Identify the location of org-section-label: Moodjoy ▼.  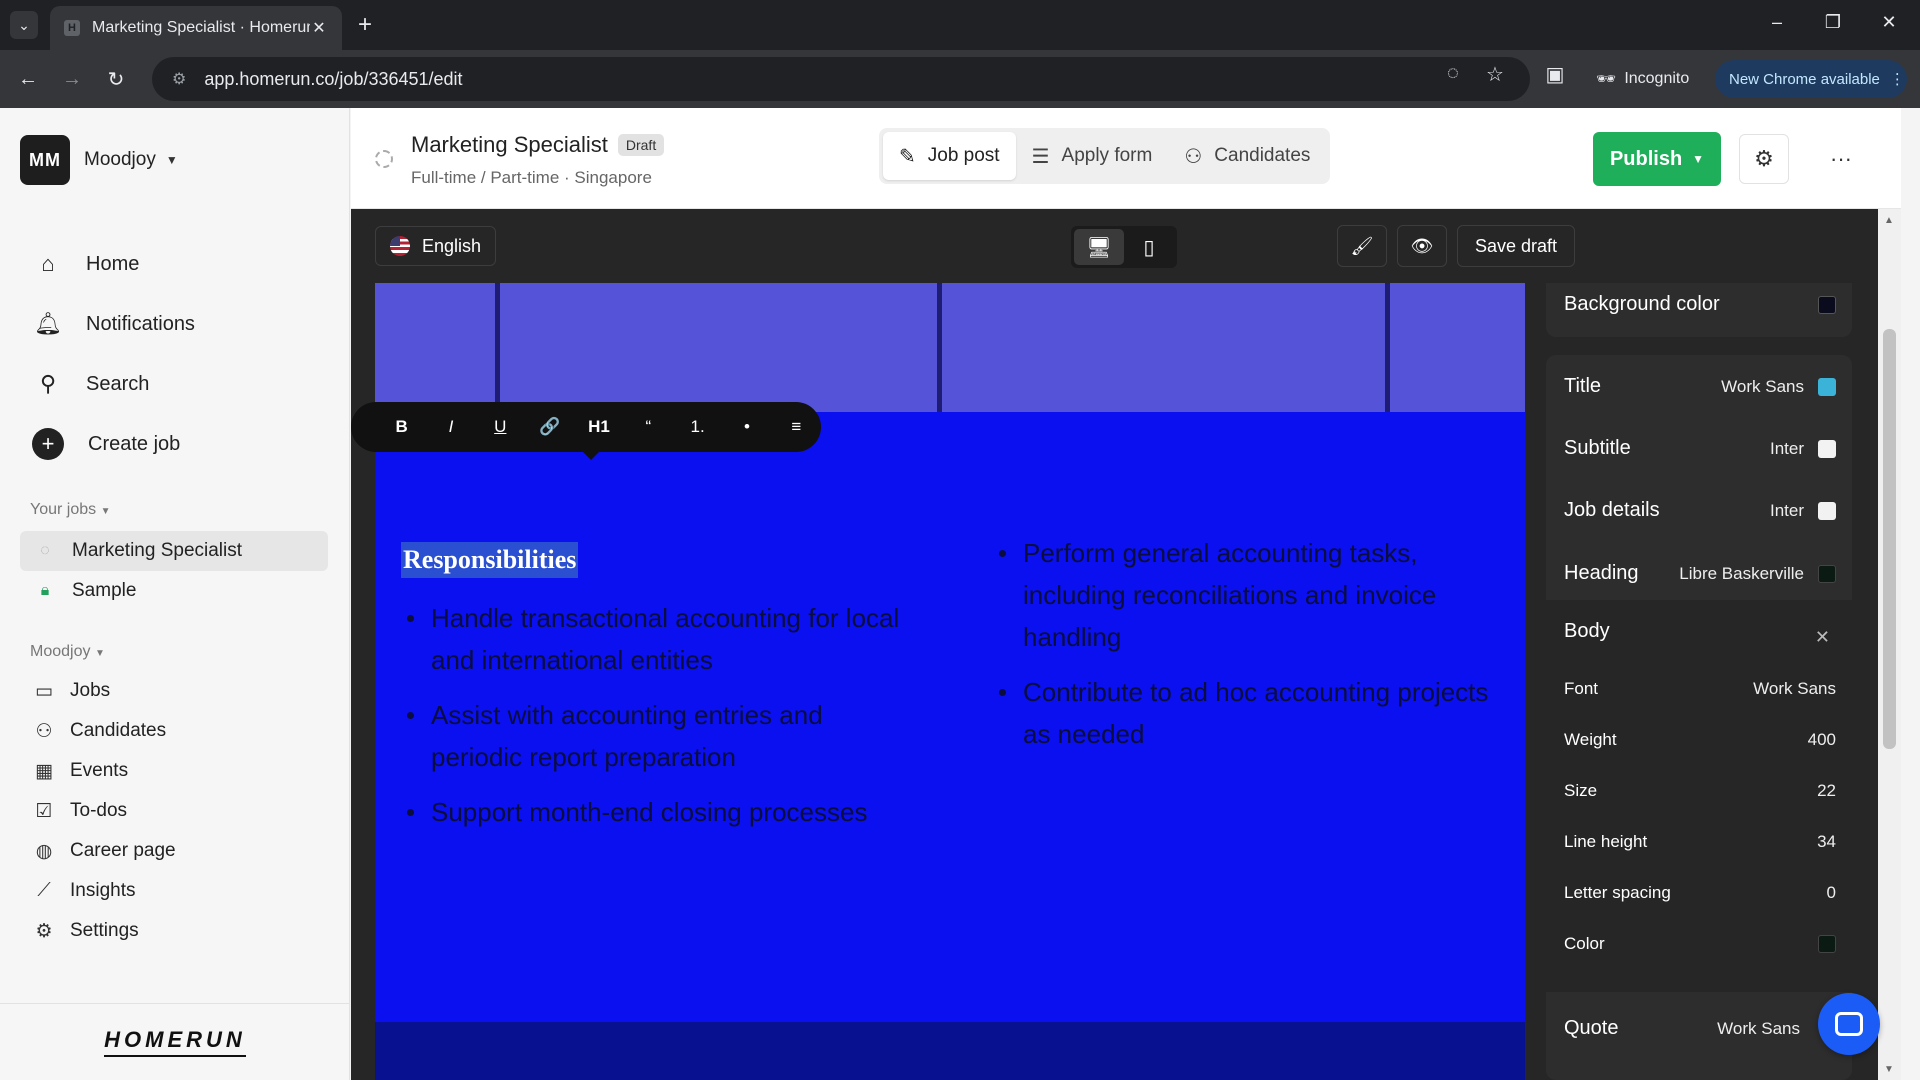
(67, 652).